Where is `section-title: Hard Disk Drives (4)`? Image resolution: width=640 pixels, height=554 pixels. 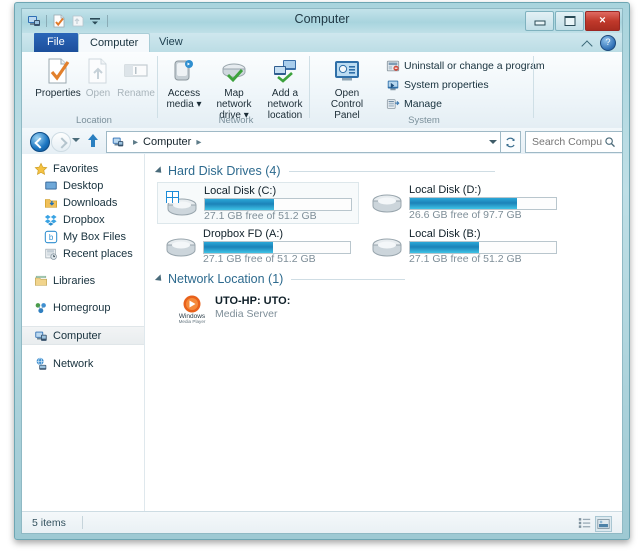
section-title: Hard Disk Drives (4) is located at coordinates (224, 171).